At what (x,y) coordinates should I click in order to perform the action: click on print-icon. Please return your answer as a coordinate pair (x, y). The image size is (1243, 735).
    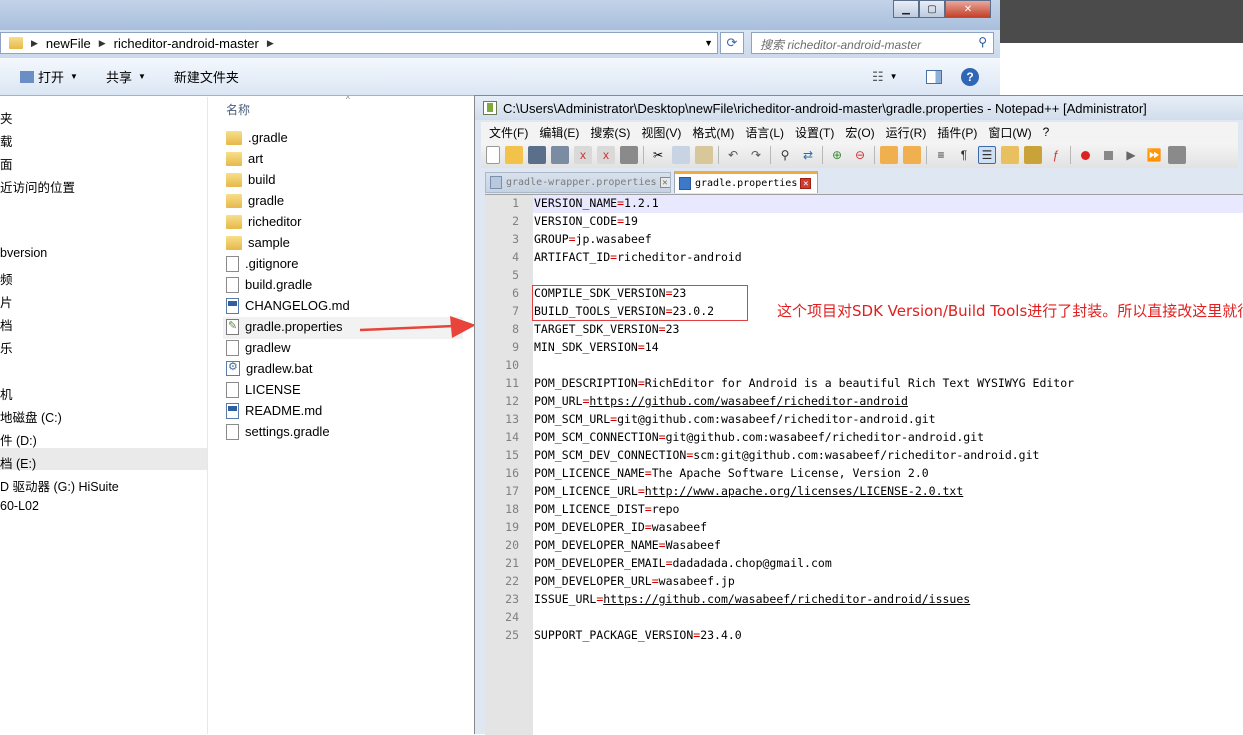
    Looking at the image, I should click on (629, 155).